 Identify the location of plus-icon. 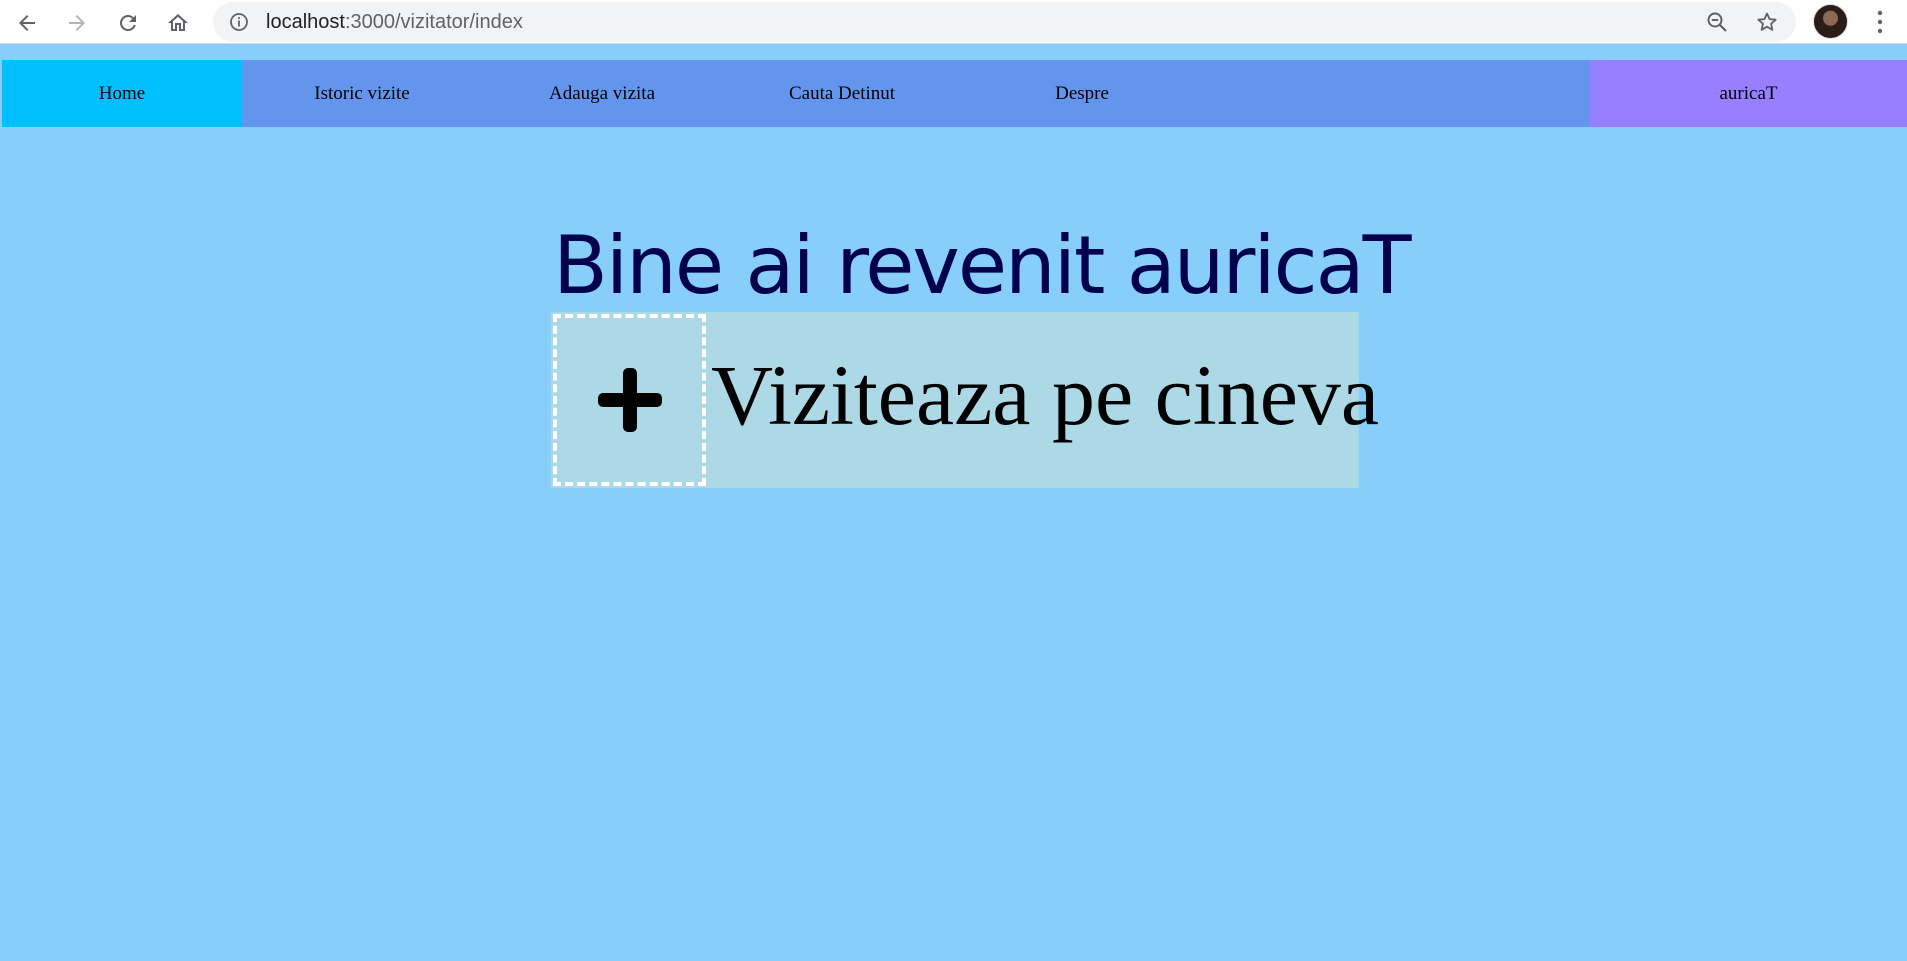
(629, 400).